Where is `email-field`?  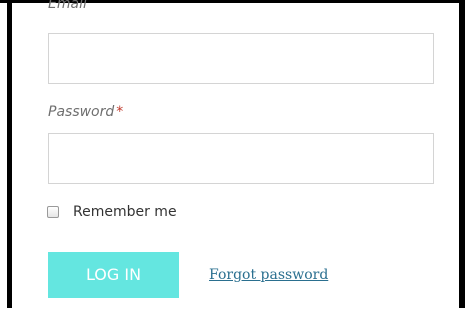
email-field is located at coordinates (241, 58).